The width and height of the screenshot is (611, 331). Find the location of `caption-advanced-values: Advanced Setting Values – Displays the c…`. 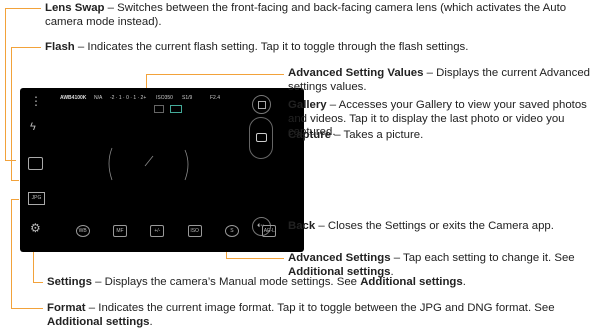

caption-advanced-values: Advanced Setting Values – Displays the c… is located at coordinates (439, 80).